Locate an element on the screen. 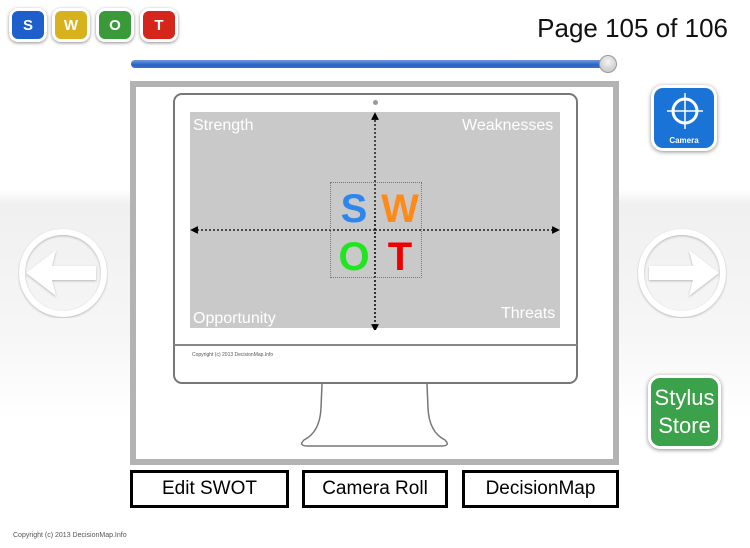 The width and height of the screenshot is (750, 548). left-arrow-circle-icon is located at coordinates (63, 273).